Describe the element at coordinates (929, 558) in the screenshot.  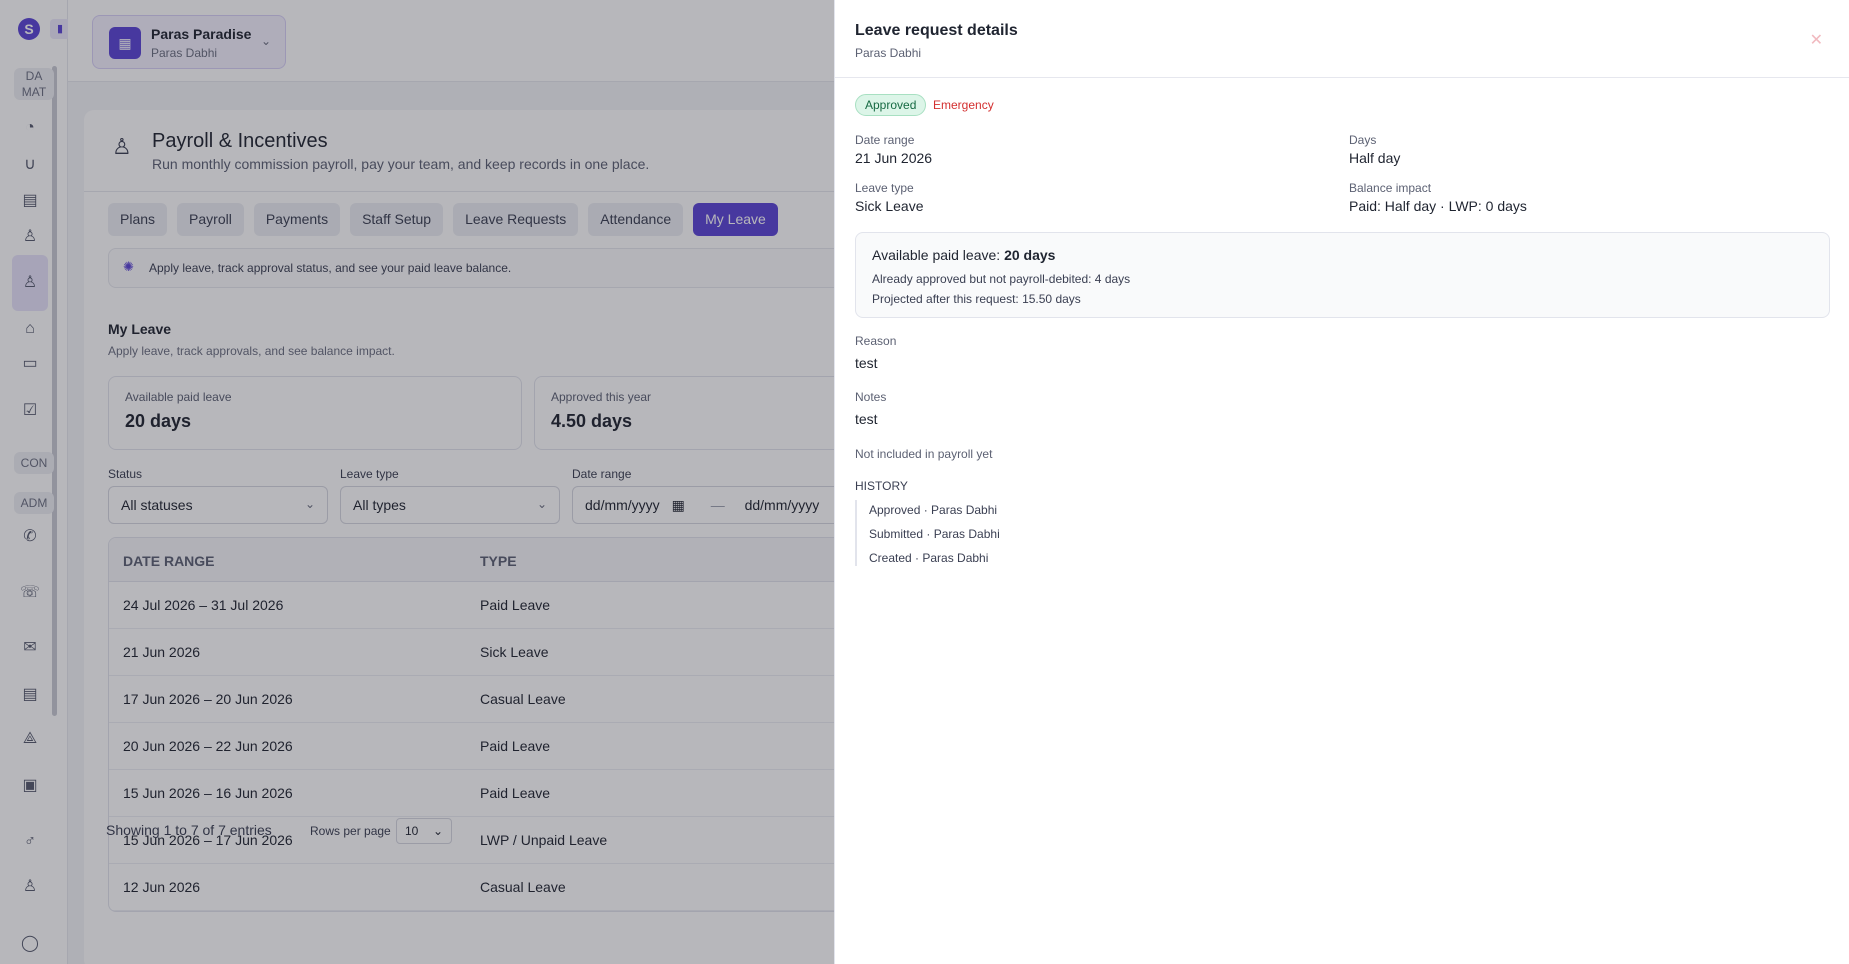
I see `history-item: Created · Paras Dabhi` at that location.